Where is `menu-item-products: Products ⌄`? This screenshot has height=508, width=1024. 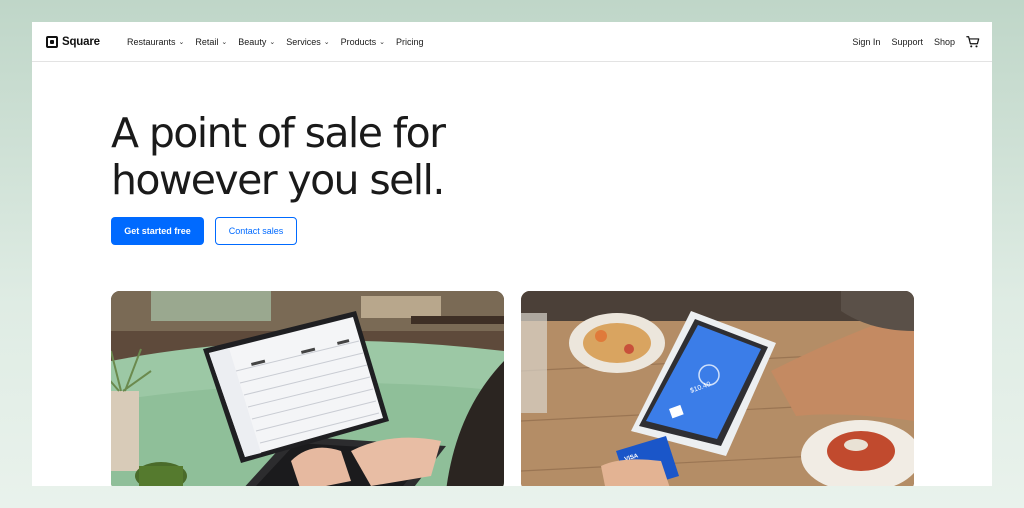
menu-item-products: Products ⌄ is located at coordinates (363, 42).